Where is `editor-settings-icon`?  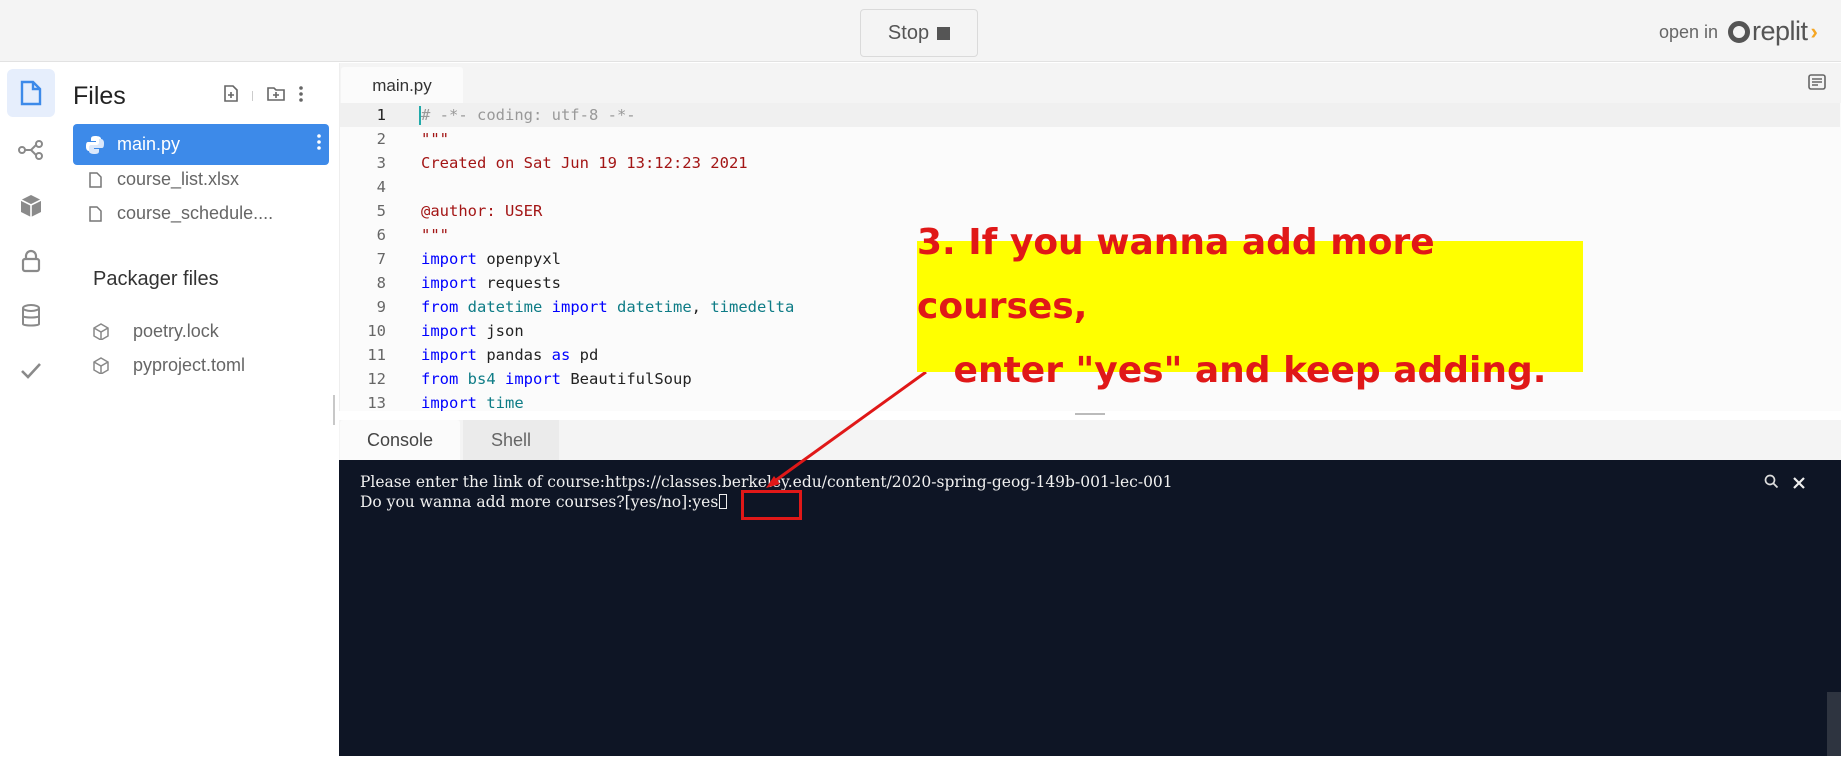
editor-settings-icon is located at coordinates (1817, 84).